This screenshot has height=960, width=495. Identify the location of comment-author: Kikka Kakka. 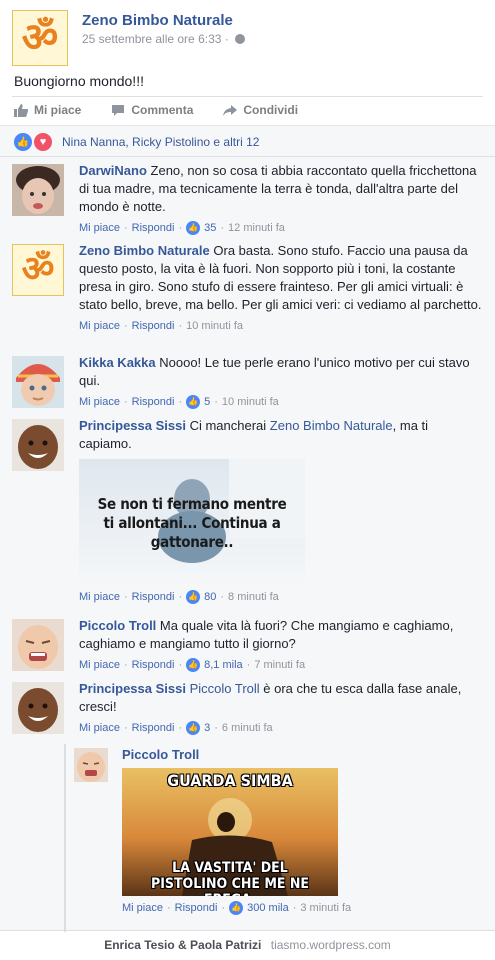
(117, 362).